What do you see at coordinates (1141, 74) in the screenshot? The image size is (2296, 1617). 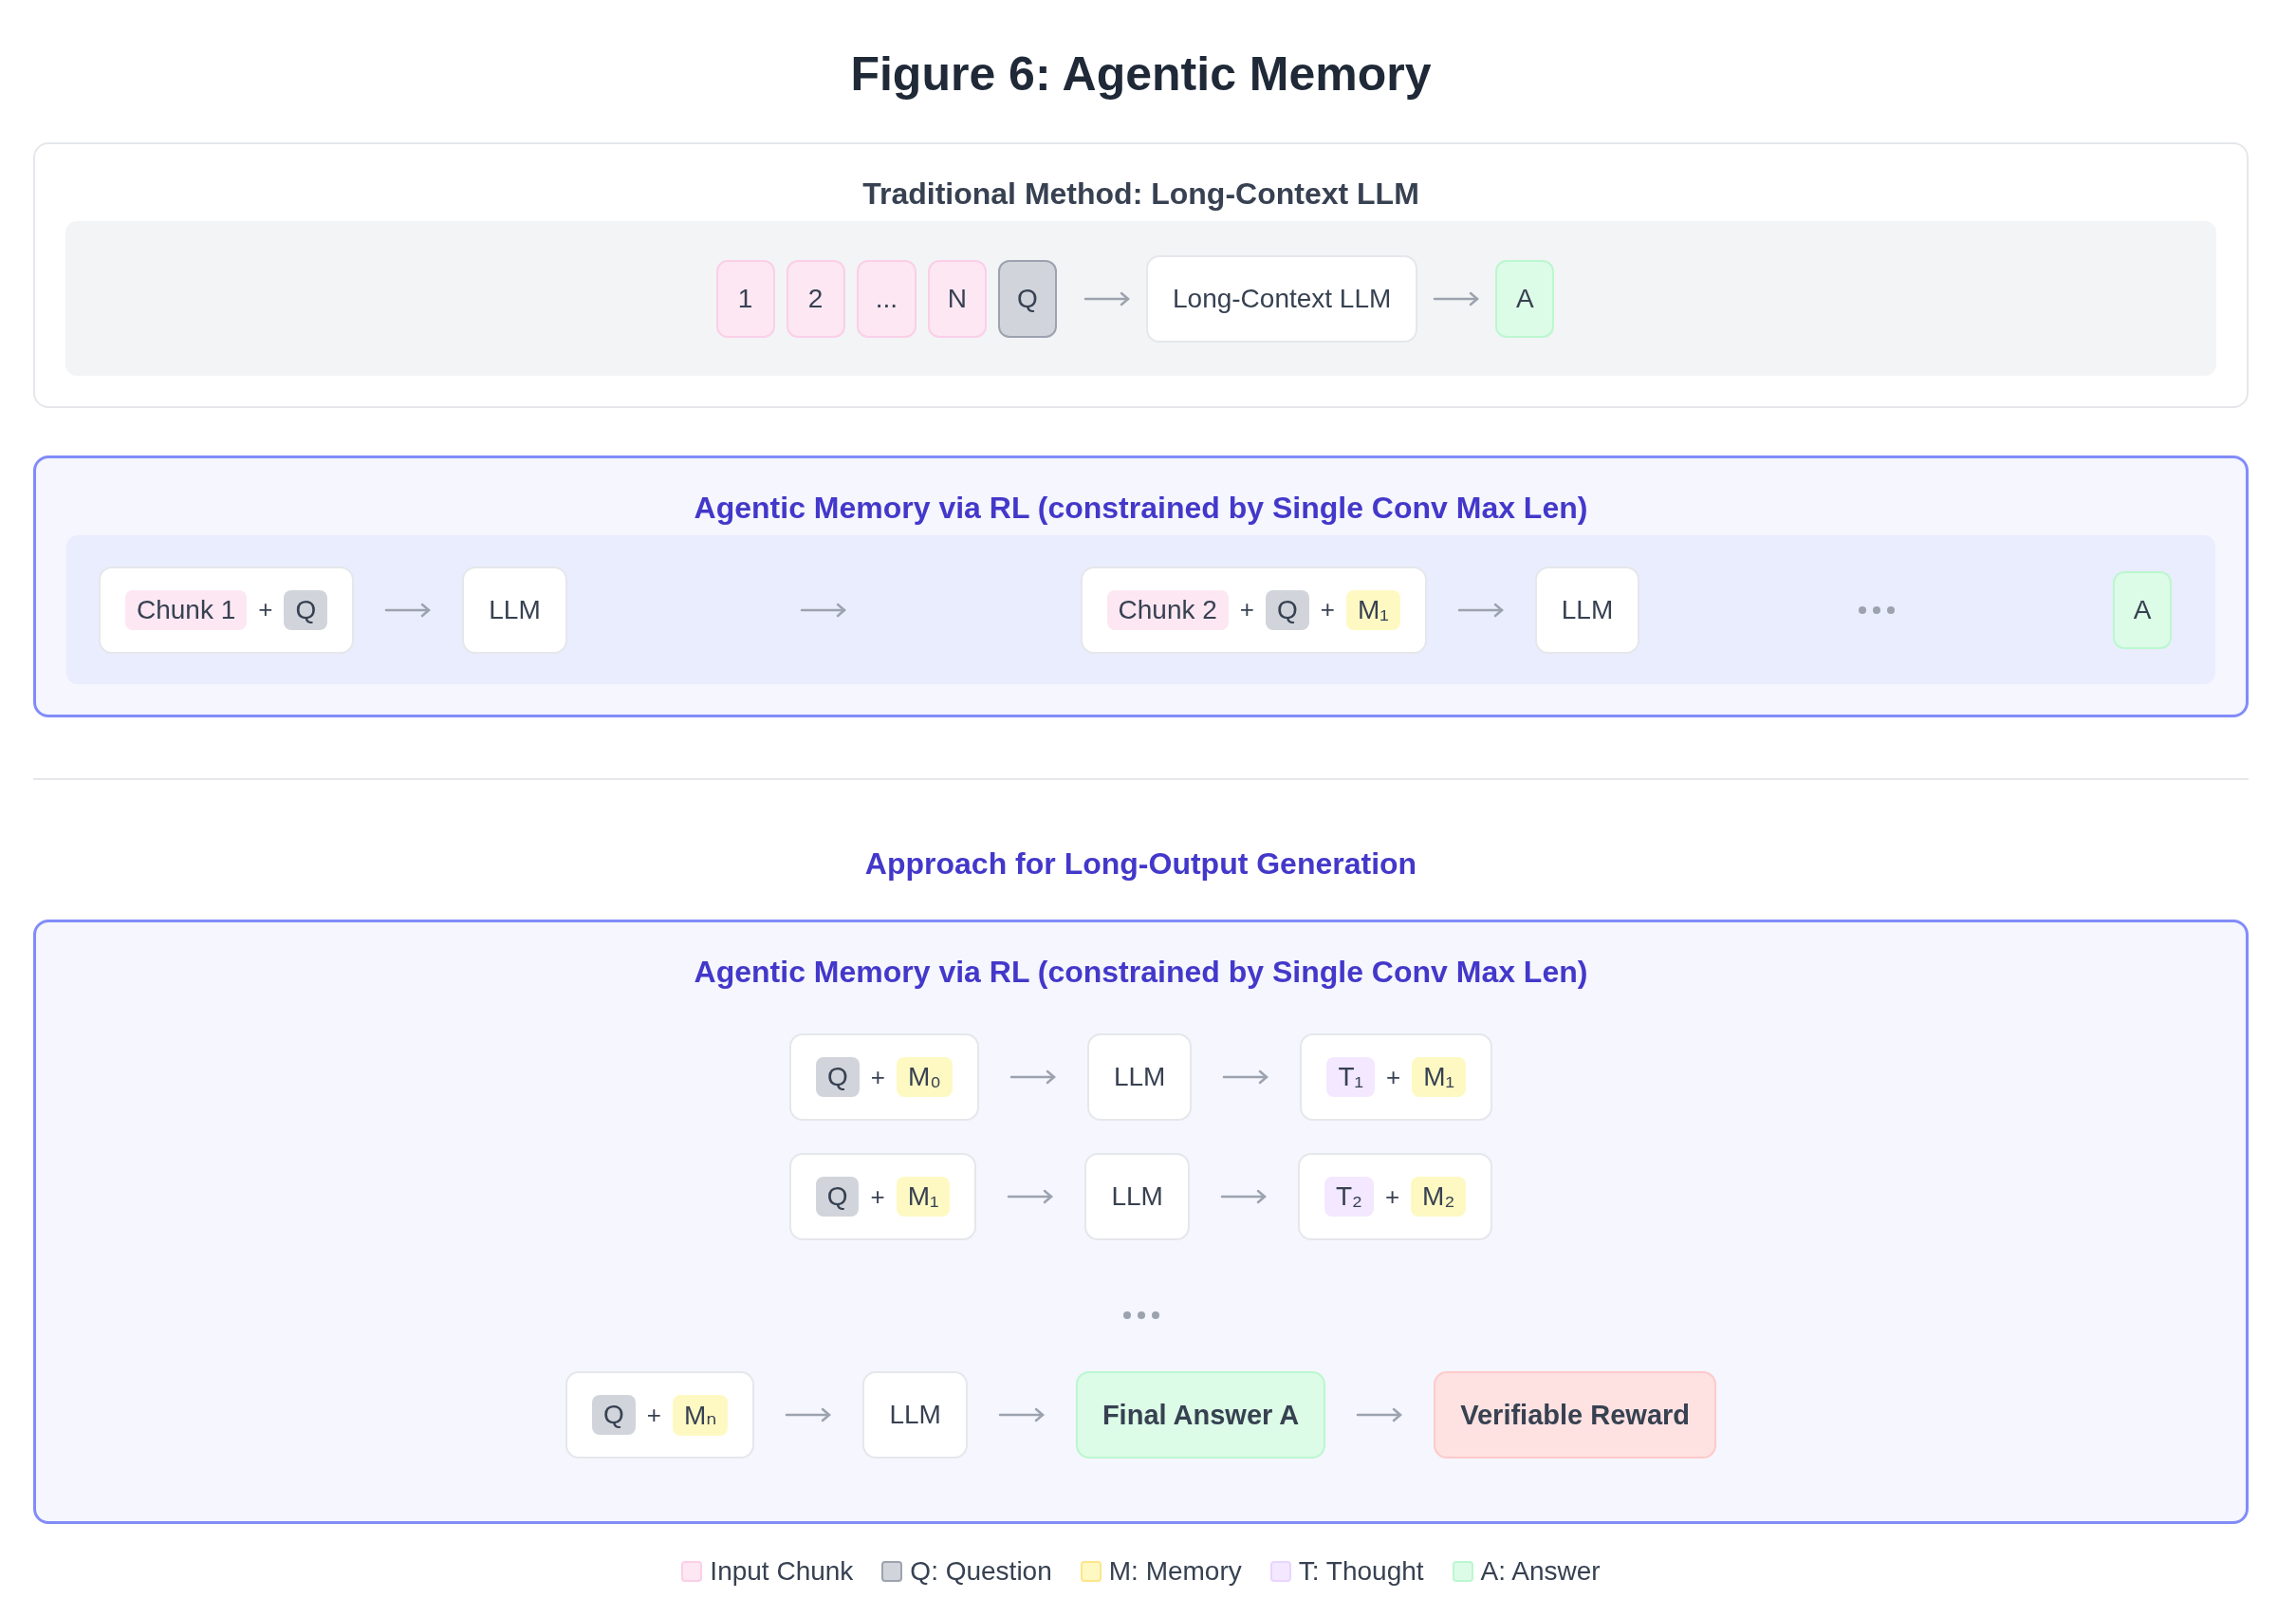 I see `figure-title: Figure 6: Agentic Memory` at bounding box center [1141, 74].